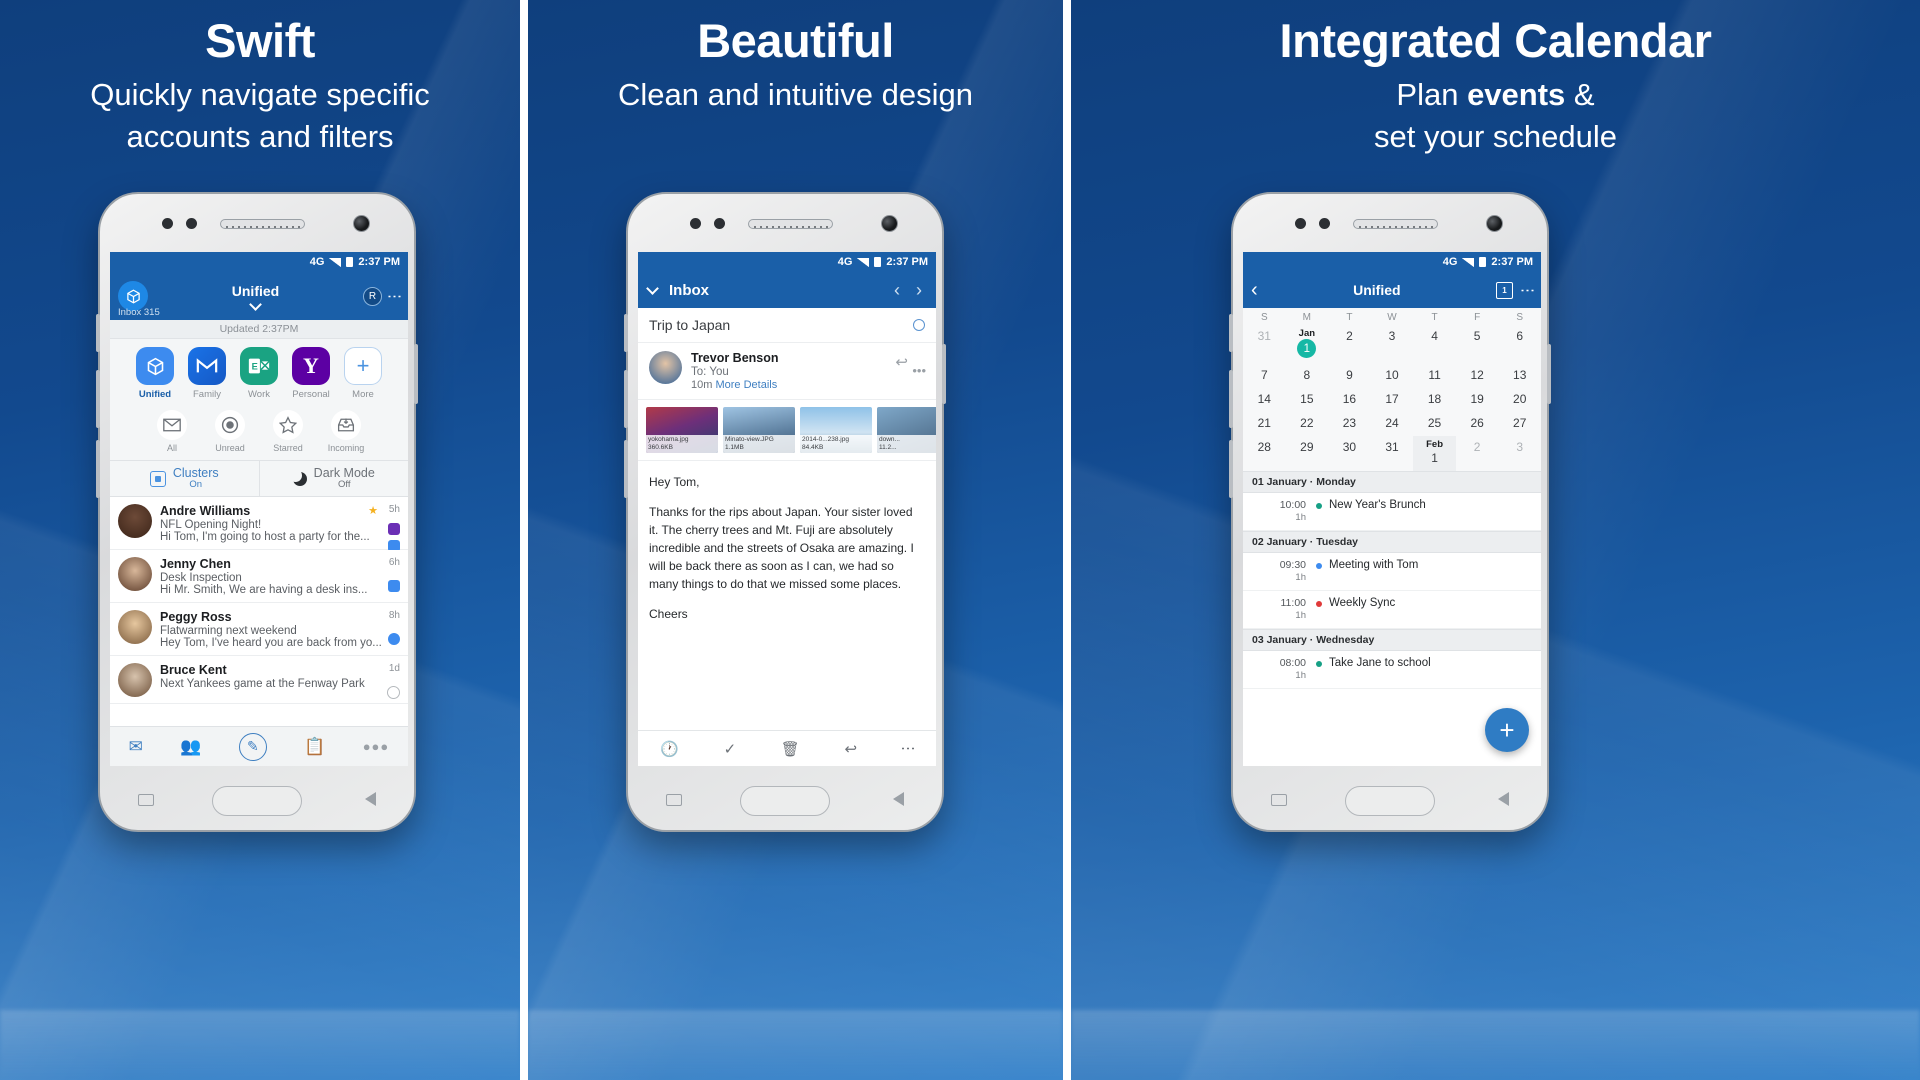 This screenshot has width=1920, height=1080. What do you see at coordinates (372, 296) in the screenshot?
I see `avatar: R` at bounding box center [372, 296].